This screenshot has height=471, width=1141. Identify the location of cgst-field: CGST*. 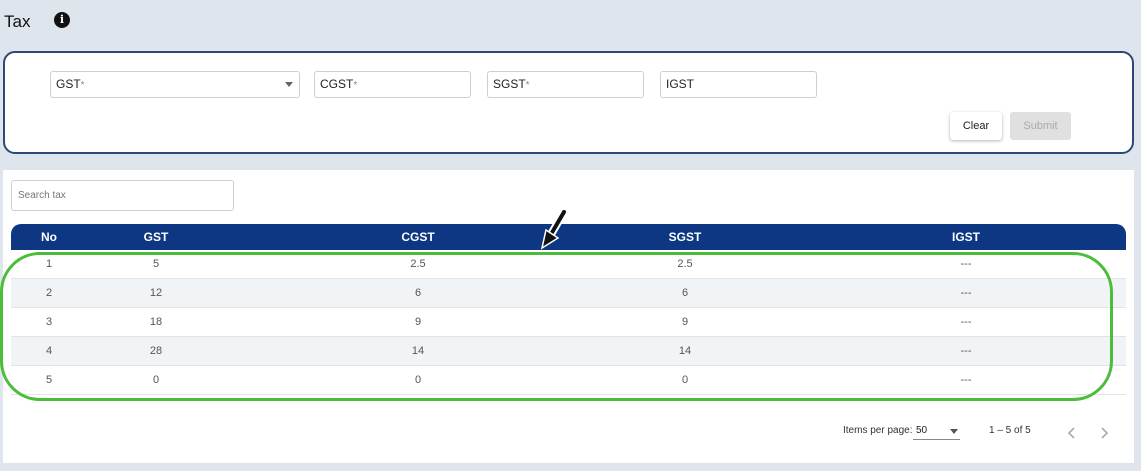
(392, 84).